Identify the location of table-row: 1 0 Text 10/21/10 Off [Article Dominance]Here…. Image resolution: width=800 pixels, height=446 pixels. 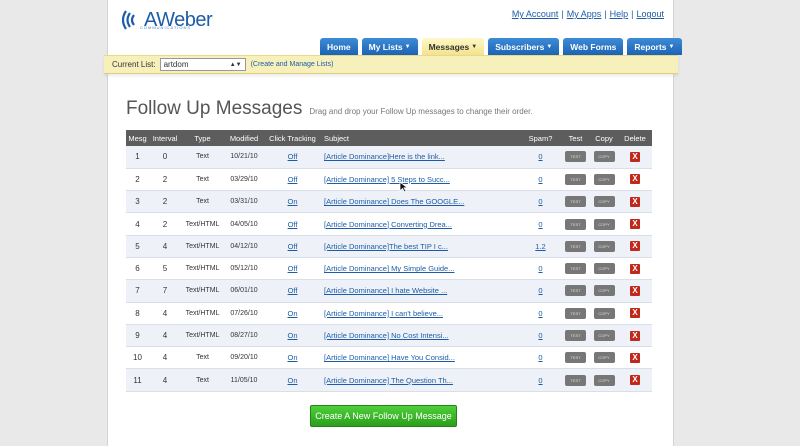
(389, 157).